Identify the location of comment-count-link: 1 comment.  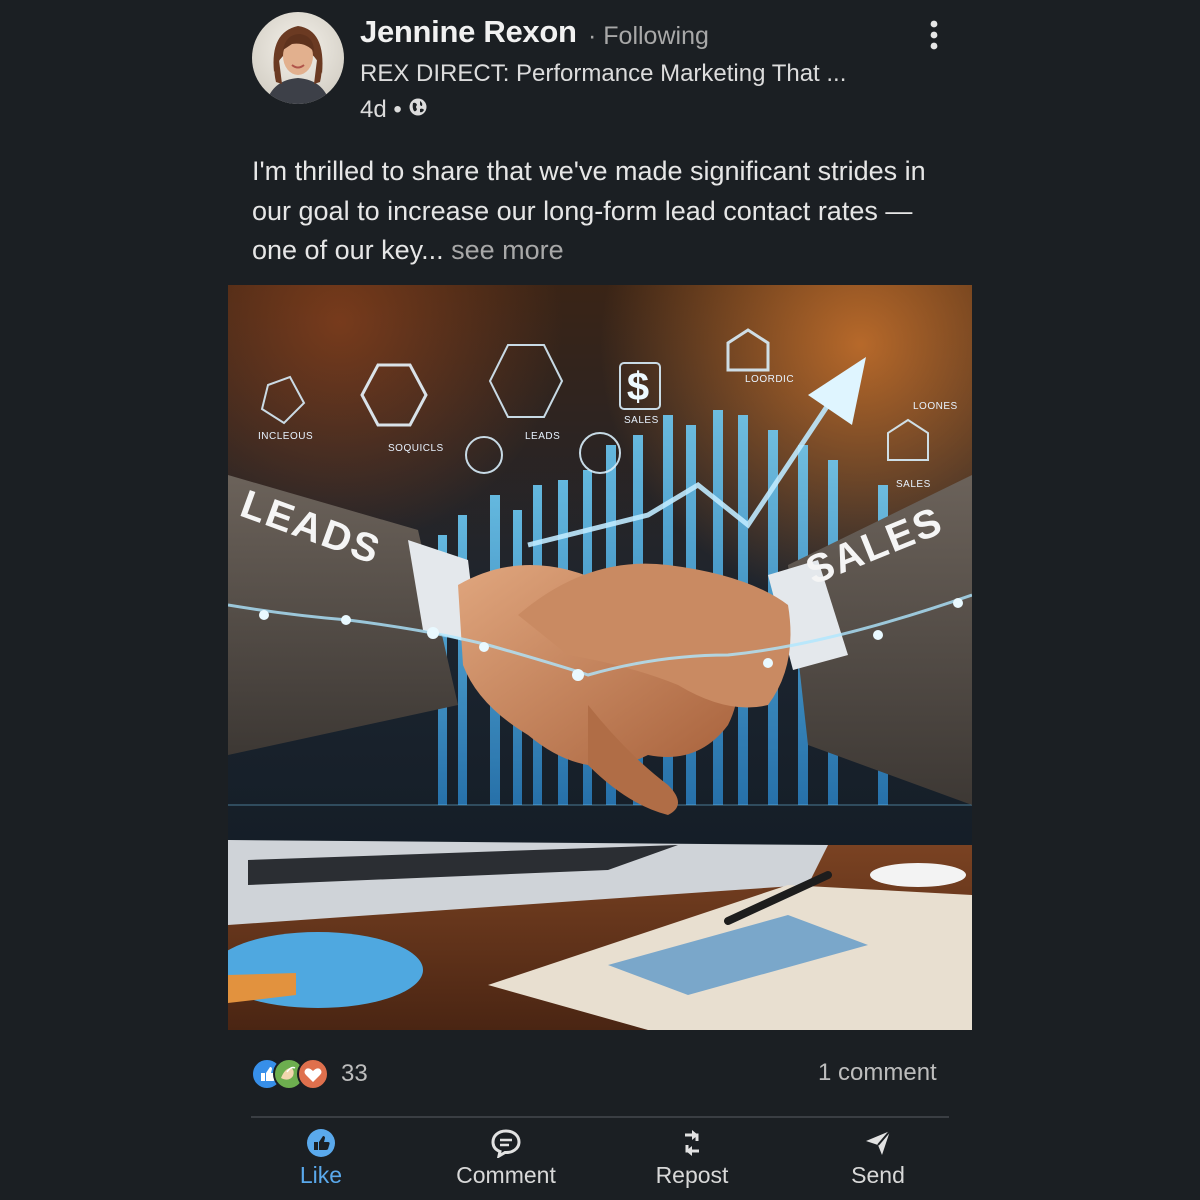
(877, 1073).